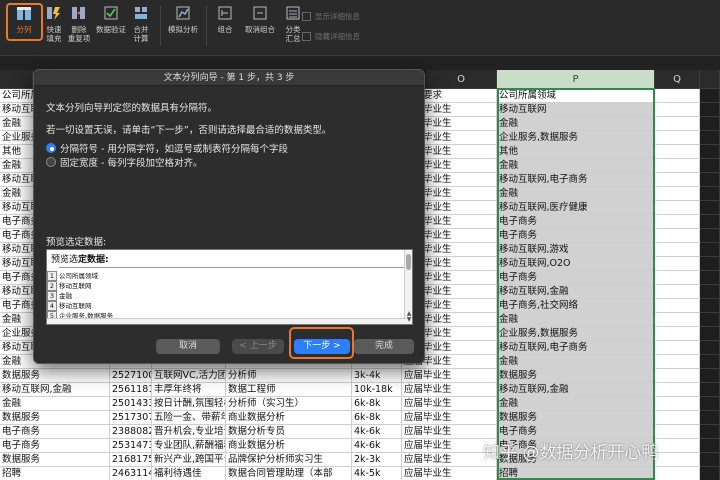 The width and height of the screenshot is (720, 480). Describe the element at coordinates (461, 79) in the screenshot. I see `column-header-o: O` at that location.